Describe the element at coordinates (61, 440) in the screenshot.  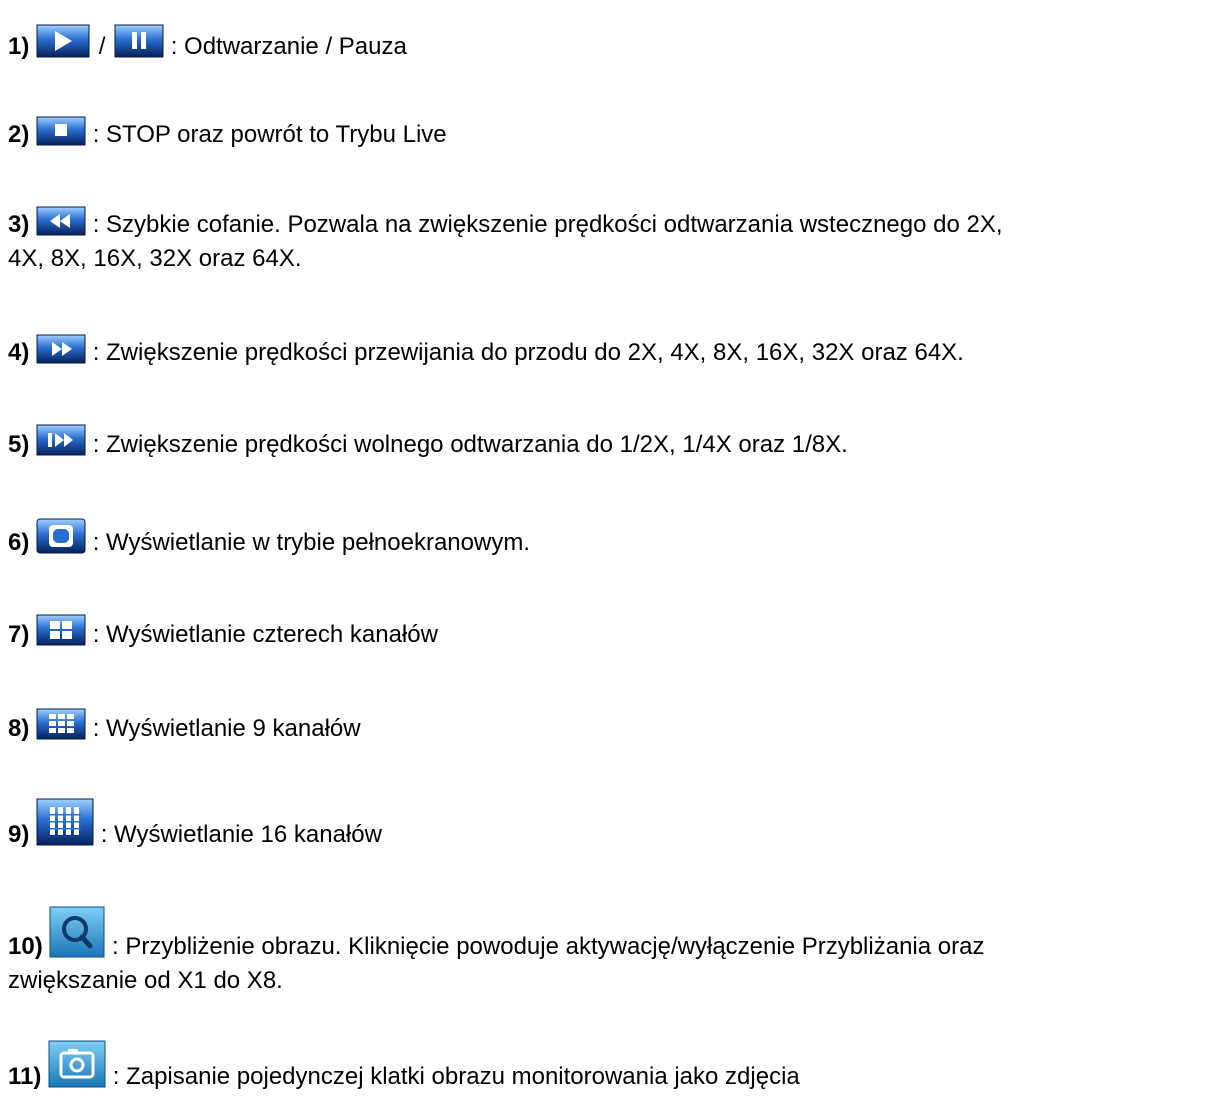
I see `slow-play-icon` at that location.